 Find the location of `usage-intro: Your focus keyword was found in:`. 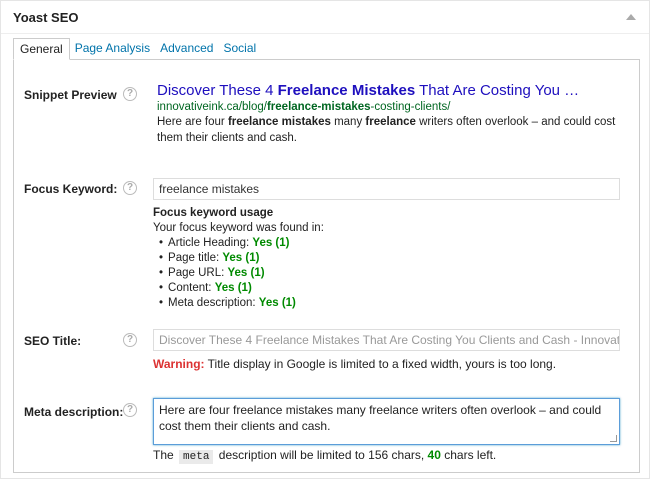

usage-intro: Your focus keyword was found in: is located at coordinates (238, 228).